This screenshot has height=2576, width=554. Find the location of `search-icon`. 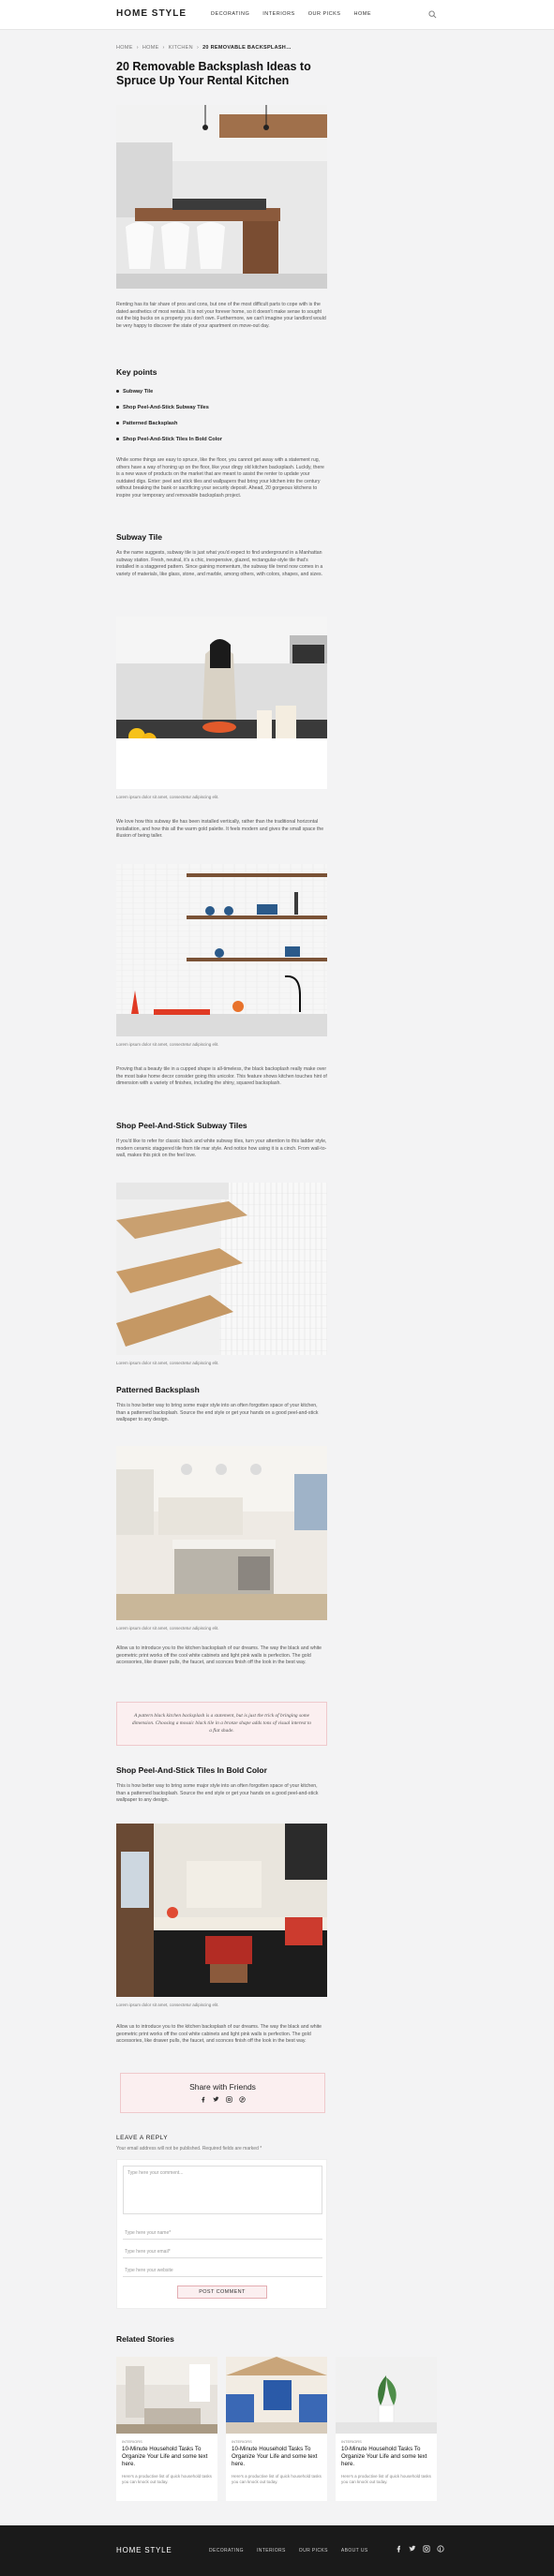

search-icon is located at coordinates (432, 14).